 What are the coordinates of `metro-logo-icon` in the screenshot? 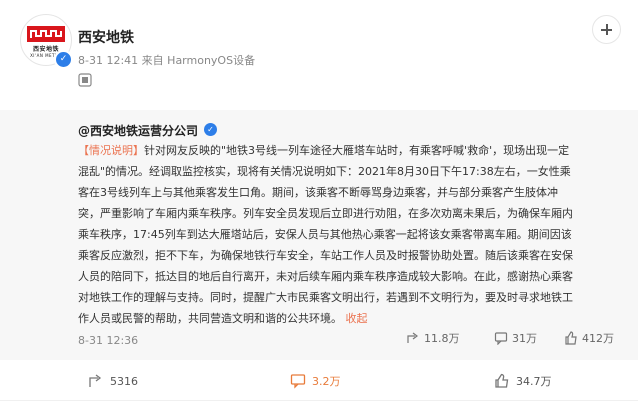 It's located at (46, 34).